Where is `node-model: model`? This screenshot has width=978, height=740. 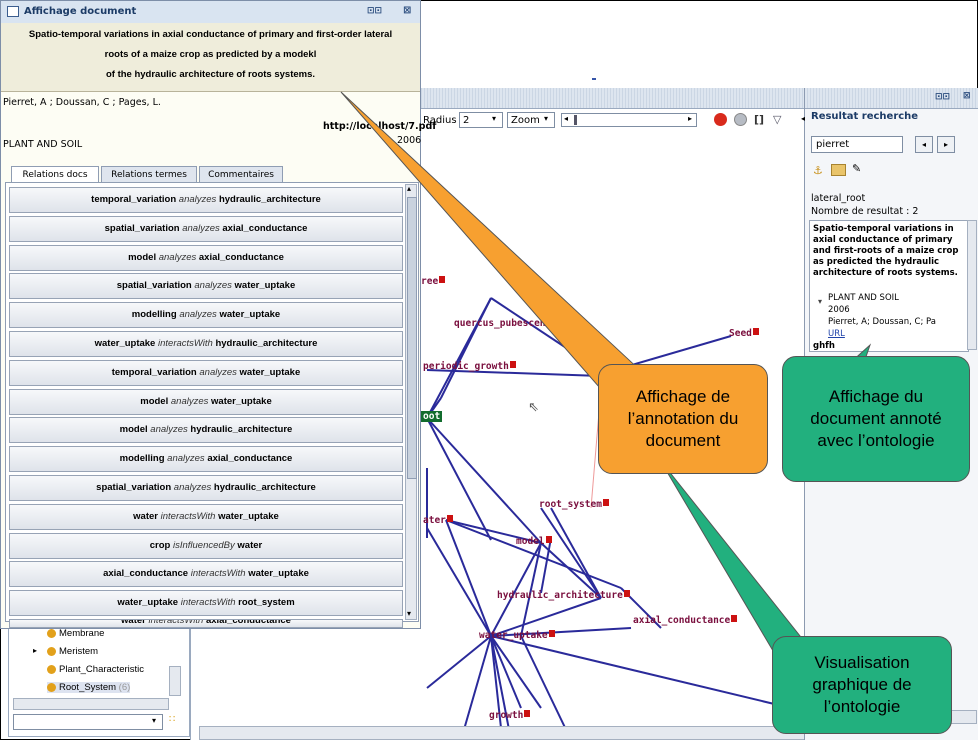
node-model: model is located at coordinates (534, 541).